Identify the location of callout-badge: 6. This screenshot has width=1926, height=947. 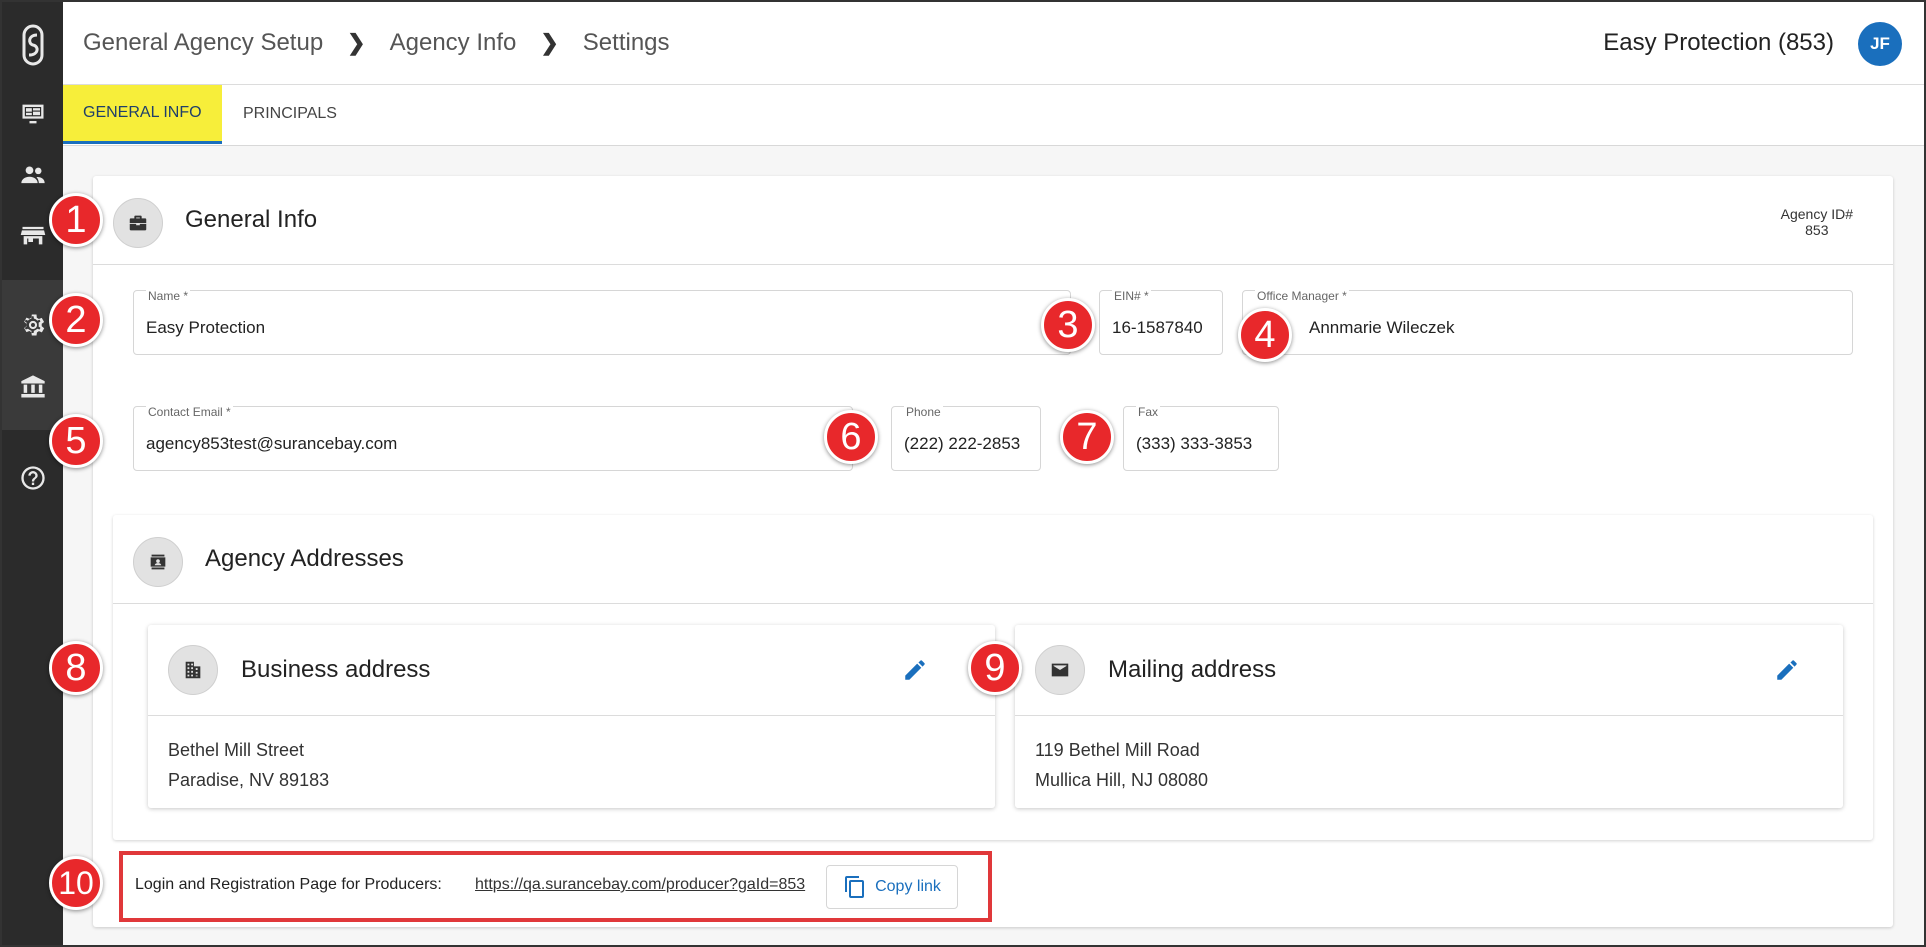
(851, 437).